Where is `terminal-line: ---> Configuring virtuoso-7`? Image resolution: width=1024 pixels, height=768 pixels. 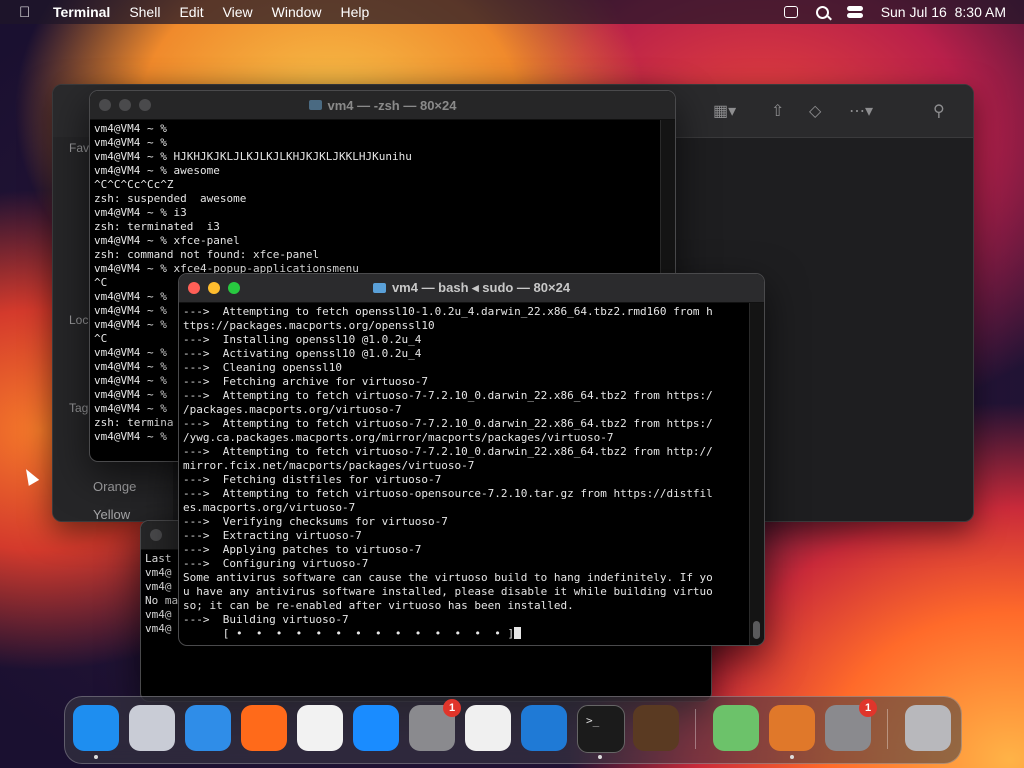 terminal-line: ---> Configuring virtuoso-7 is located at coordinates (276, 563).